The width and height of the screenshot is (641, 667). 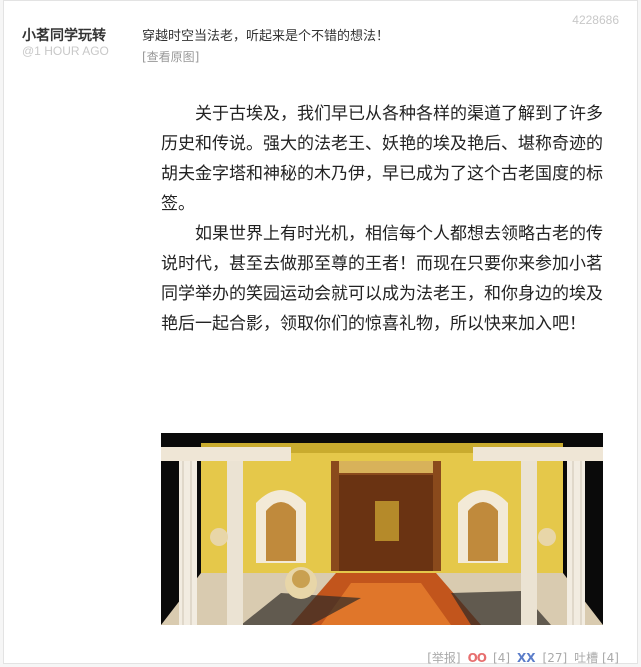 I want to click on xx-count: [27], so click(x=555, y=657).